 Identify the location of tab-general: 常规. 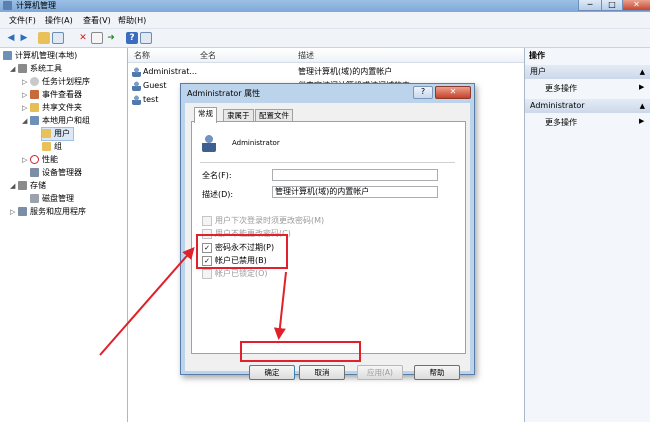
(205, 115).